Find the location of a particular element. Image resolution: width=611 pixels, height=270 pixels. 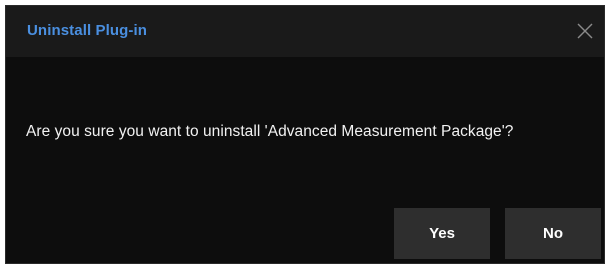

close-icon is located at coordinates (585, 31).